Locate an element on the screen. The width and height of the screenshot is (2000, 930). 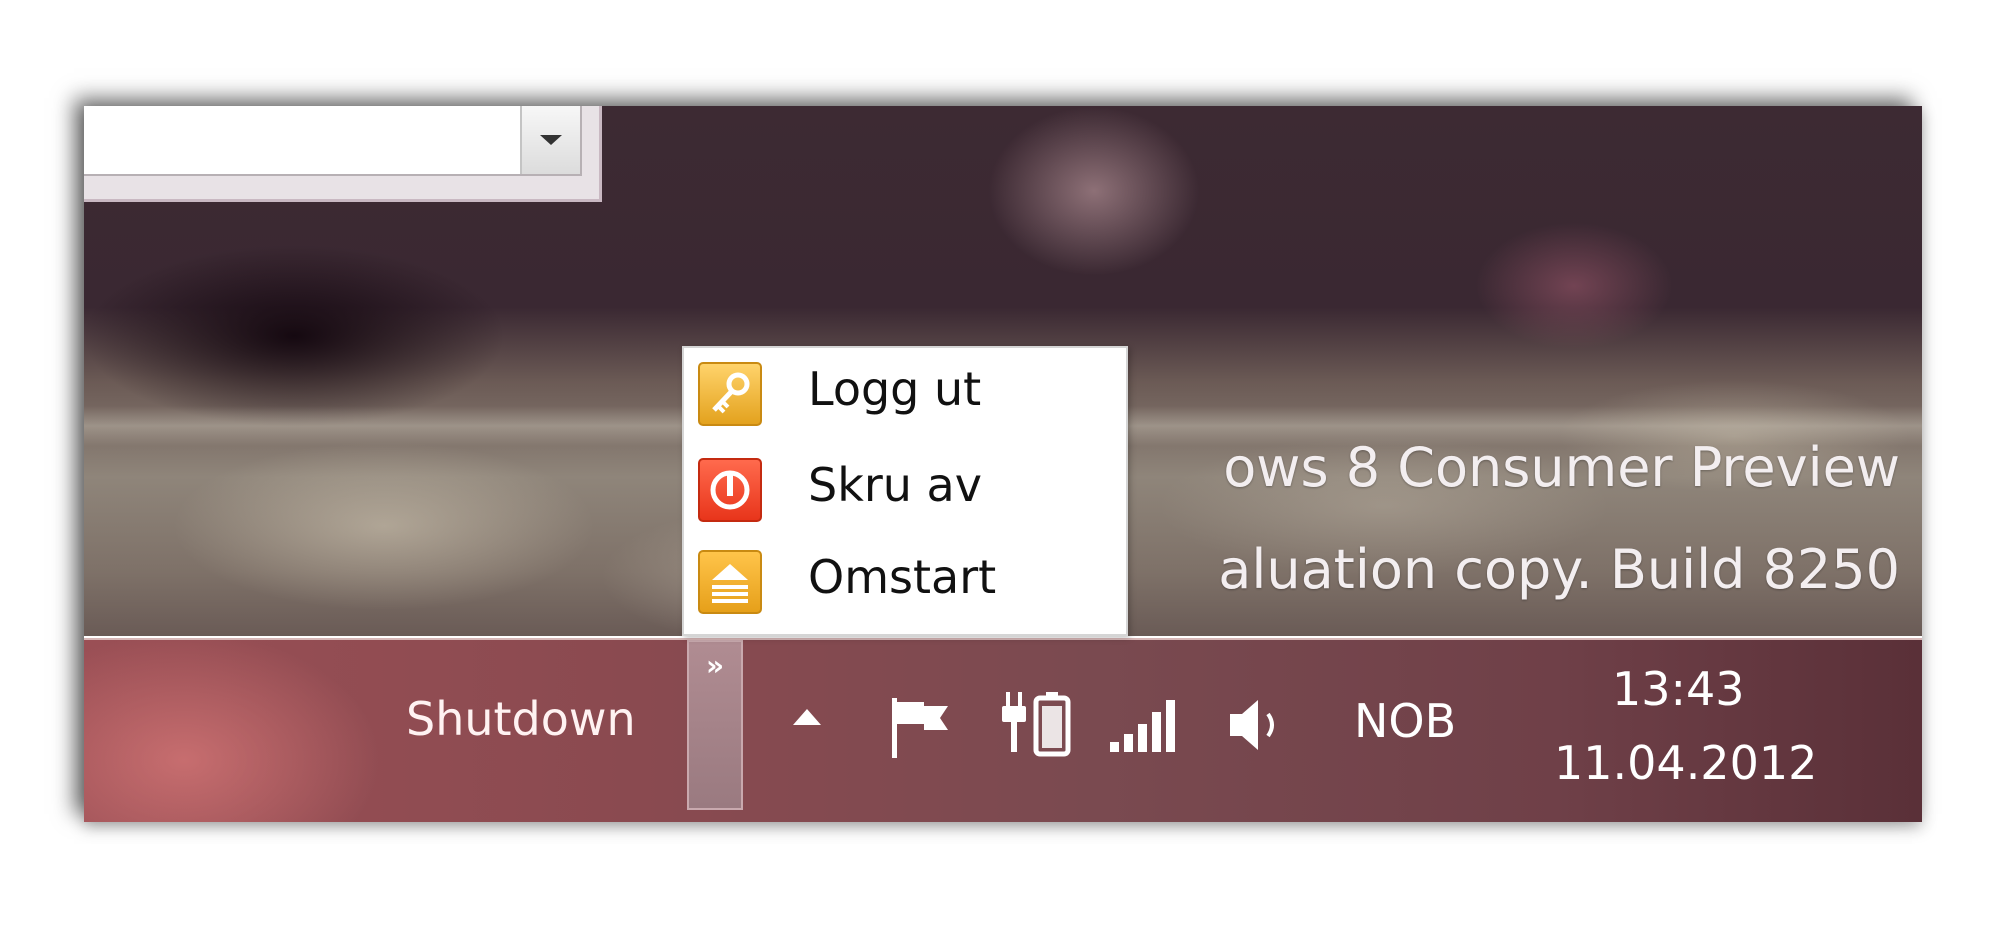
shutdown-menu: Logg ut Skru av Omstart is located at coordinates (905, 491).